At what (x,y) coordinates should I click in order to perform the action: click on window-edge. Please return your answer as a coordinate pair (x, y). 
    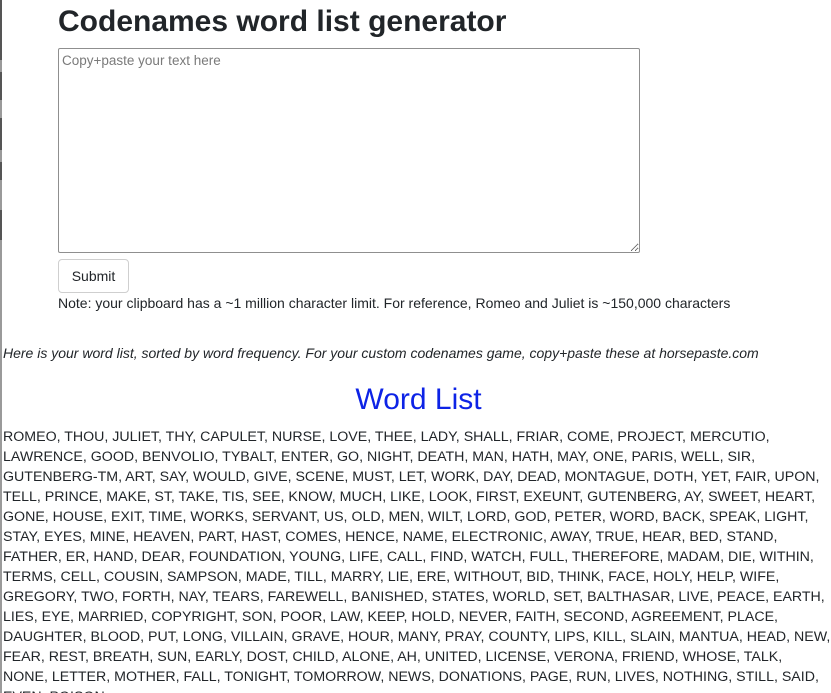
    Looking at the image, I should click on (1, 346).